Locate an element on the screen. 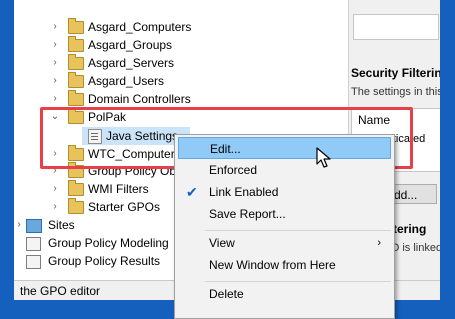  tree-item: › Asgard_Users is located at coordinates (181, 81).